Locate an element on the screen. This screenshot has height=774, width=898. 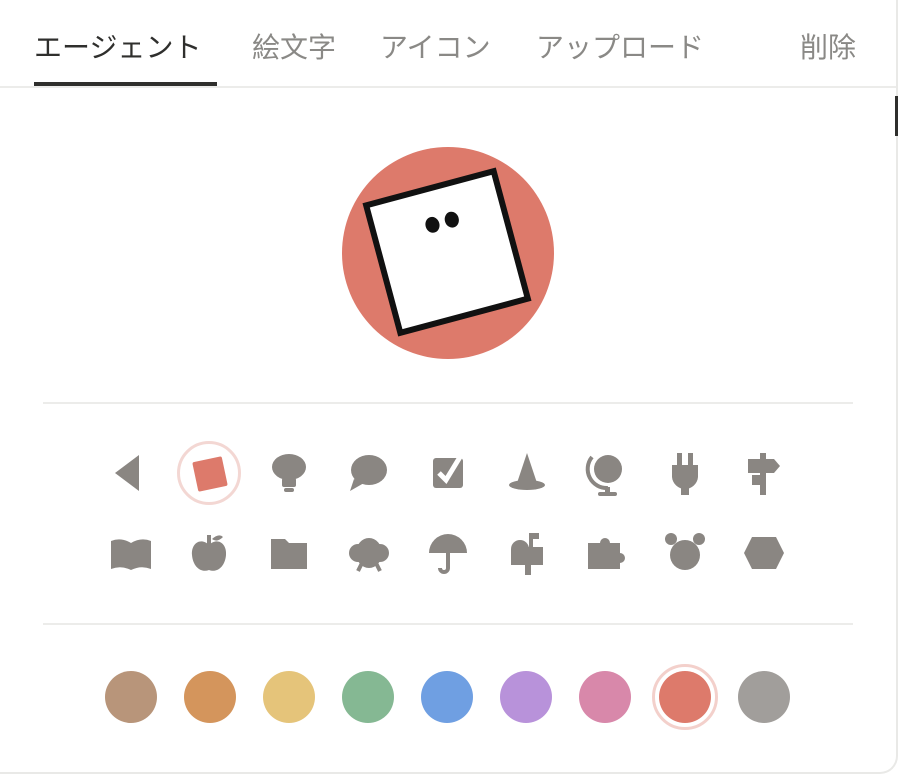
speech-bubble-icon is located at coordinates (368, 473).